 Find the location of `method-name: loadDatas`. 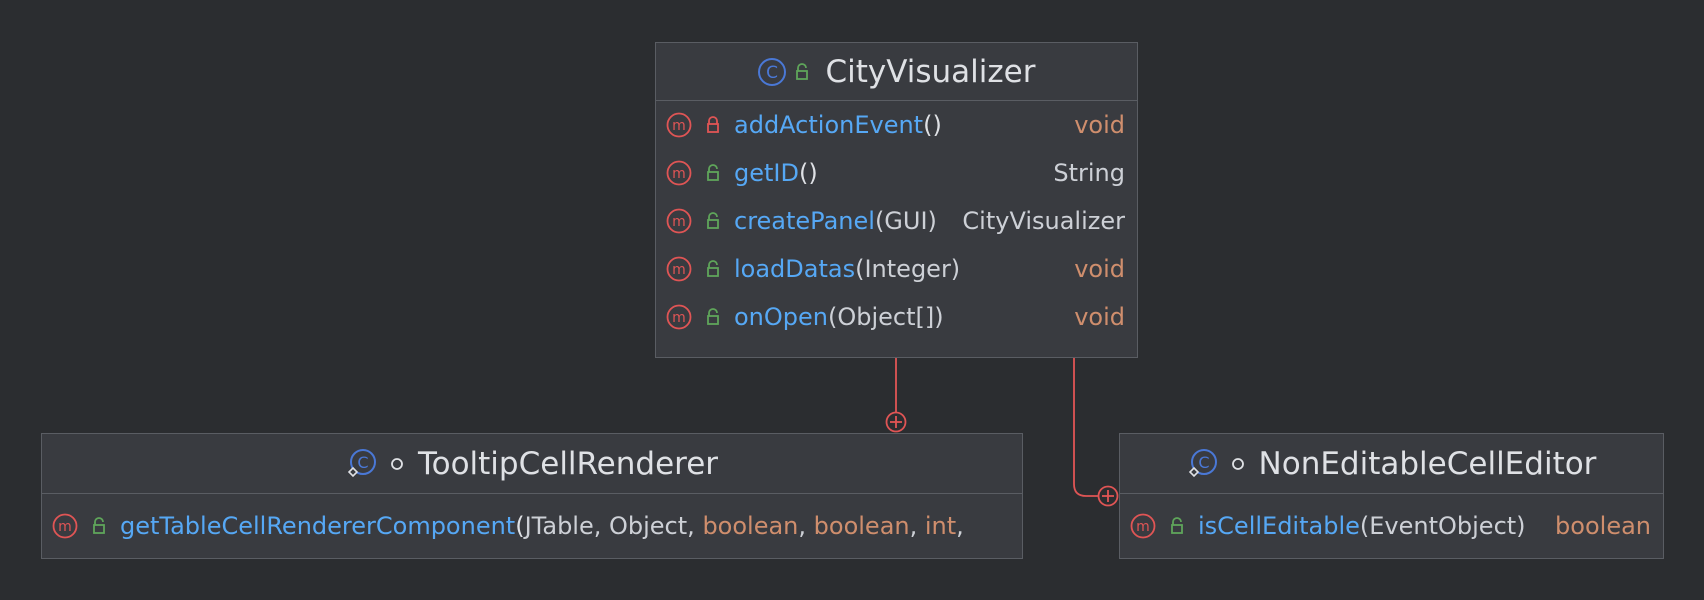

method-name: loadDatas is located at coordinates (795, 269).